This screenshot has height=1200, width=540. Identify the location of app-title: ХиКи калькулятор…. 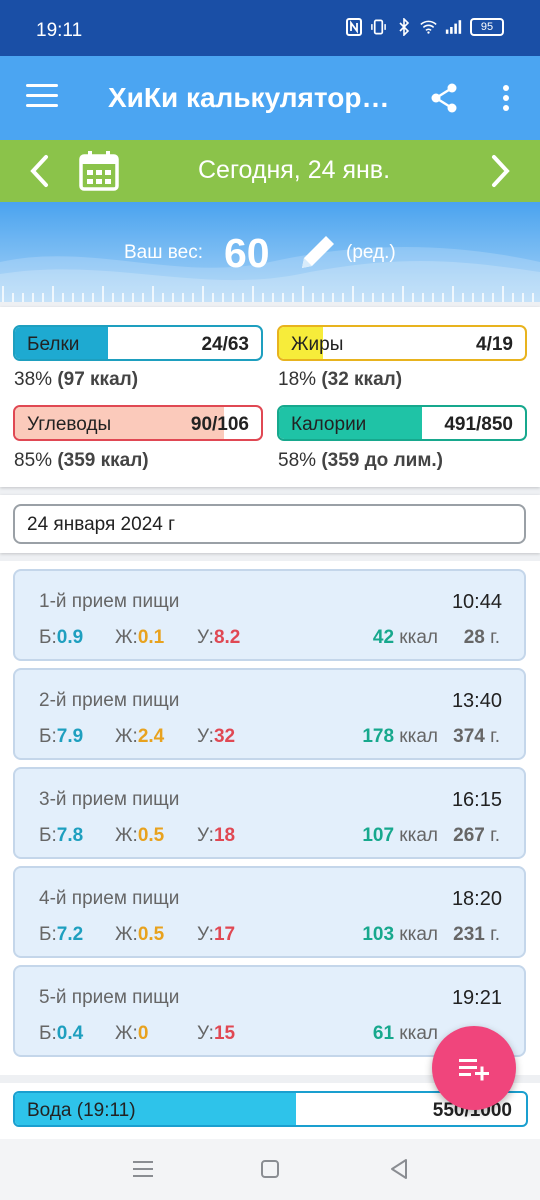
(249, 97).